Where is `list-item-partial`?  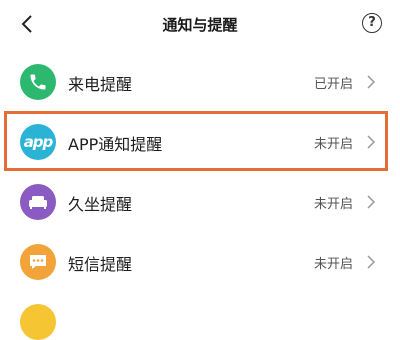 list-item-partial is located at coordinates (200, 316).